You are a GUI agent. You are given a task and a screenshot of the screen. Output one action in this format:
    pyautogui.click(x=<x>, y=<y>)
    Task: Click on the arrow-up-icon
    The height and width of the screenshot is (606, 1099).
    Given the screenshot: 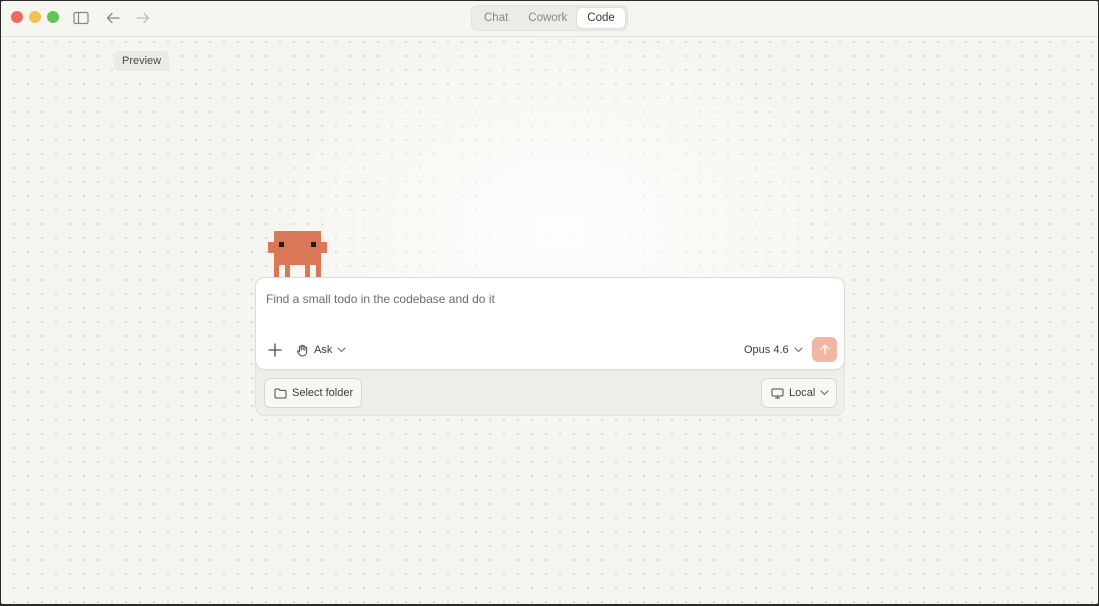 What is the action you would take?
    pyautogui.click(x=824, y=349)
    